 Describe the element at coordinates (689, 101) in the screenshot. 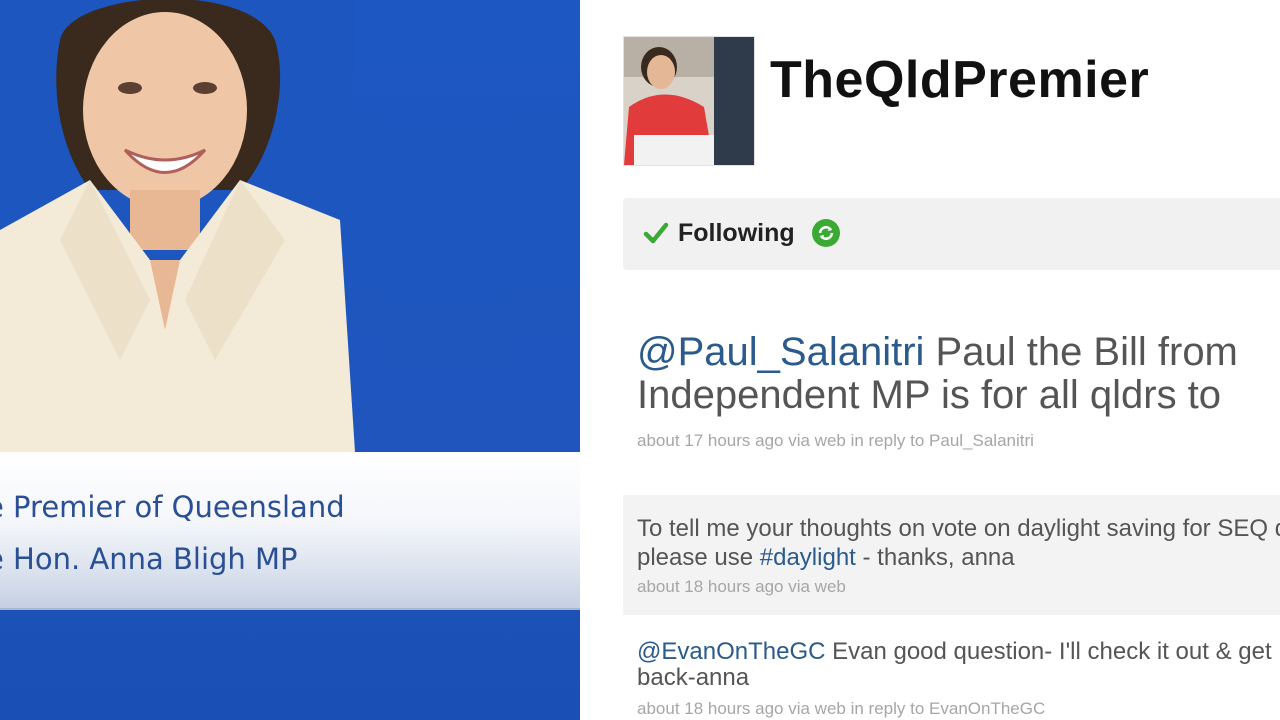

I see `profile-avatar` at that location.